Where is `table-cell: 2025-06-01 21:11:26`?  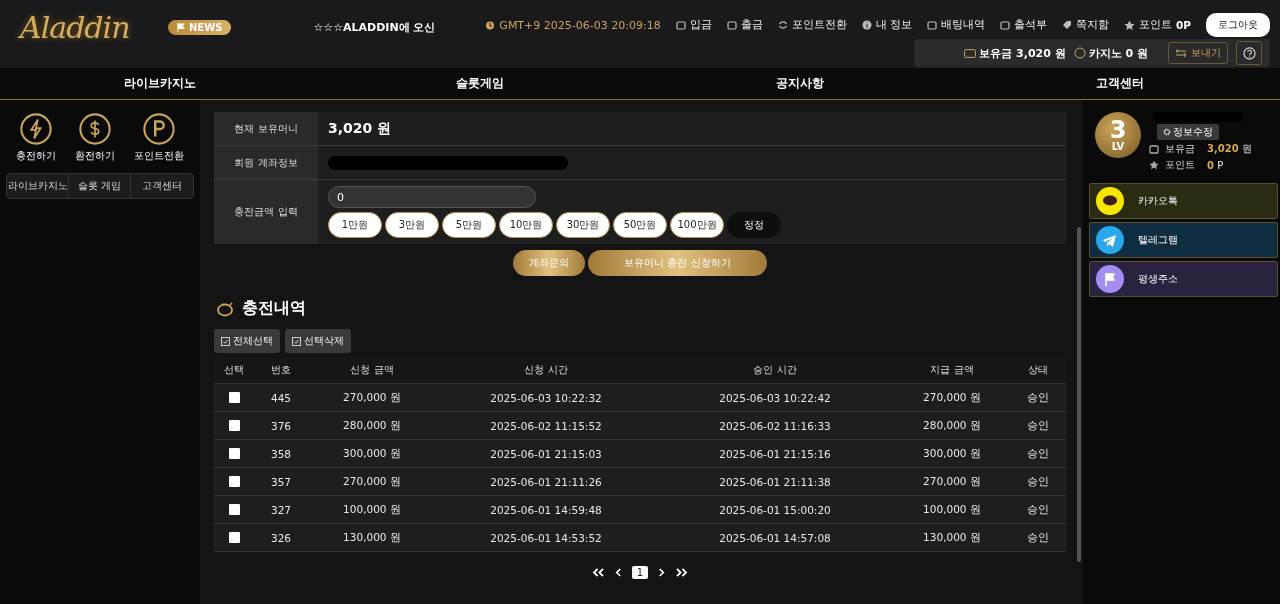 table-cell: 2025-06-01 21:11:26 is located at coordinates (546, 481).